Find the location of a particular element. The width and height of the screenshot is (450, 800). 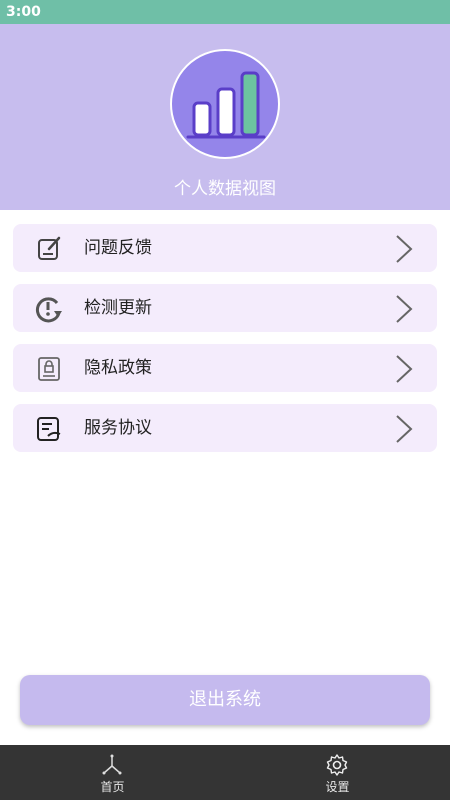

logout-button: 退出系统 is located at coordinates (225, 700).